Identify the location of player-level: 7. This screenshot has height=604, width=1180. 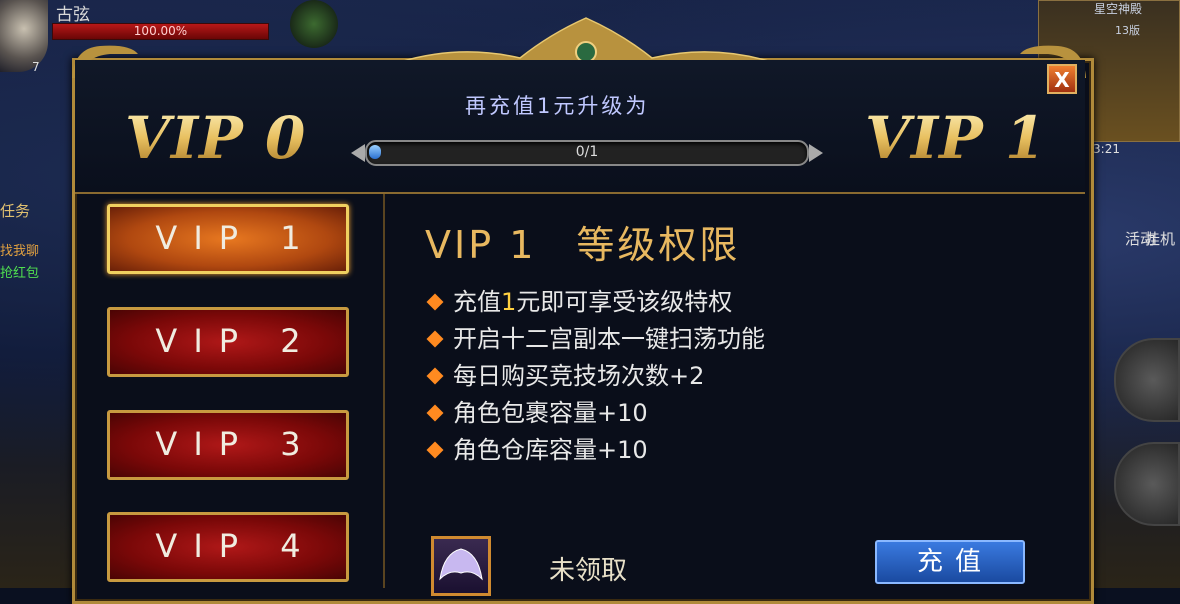
(36, 67).